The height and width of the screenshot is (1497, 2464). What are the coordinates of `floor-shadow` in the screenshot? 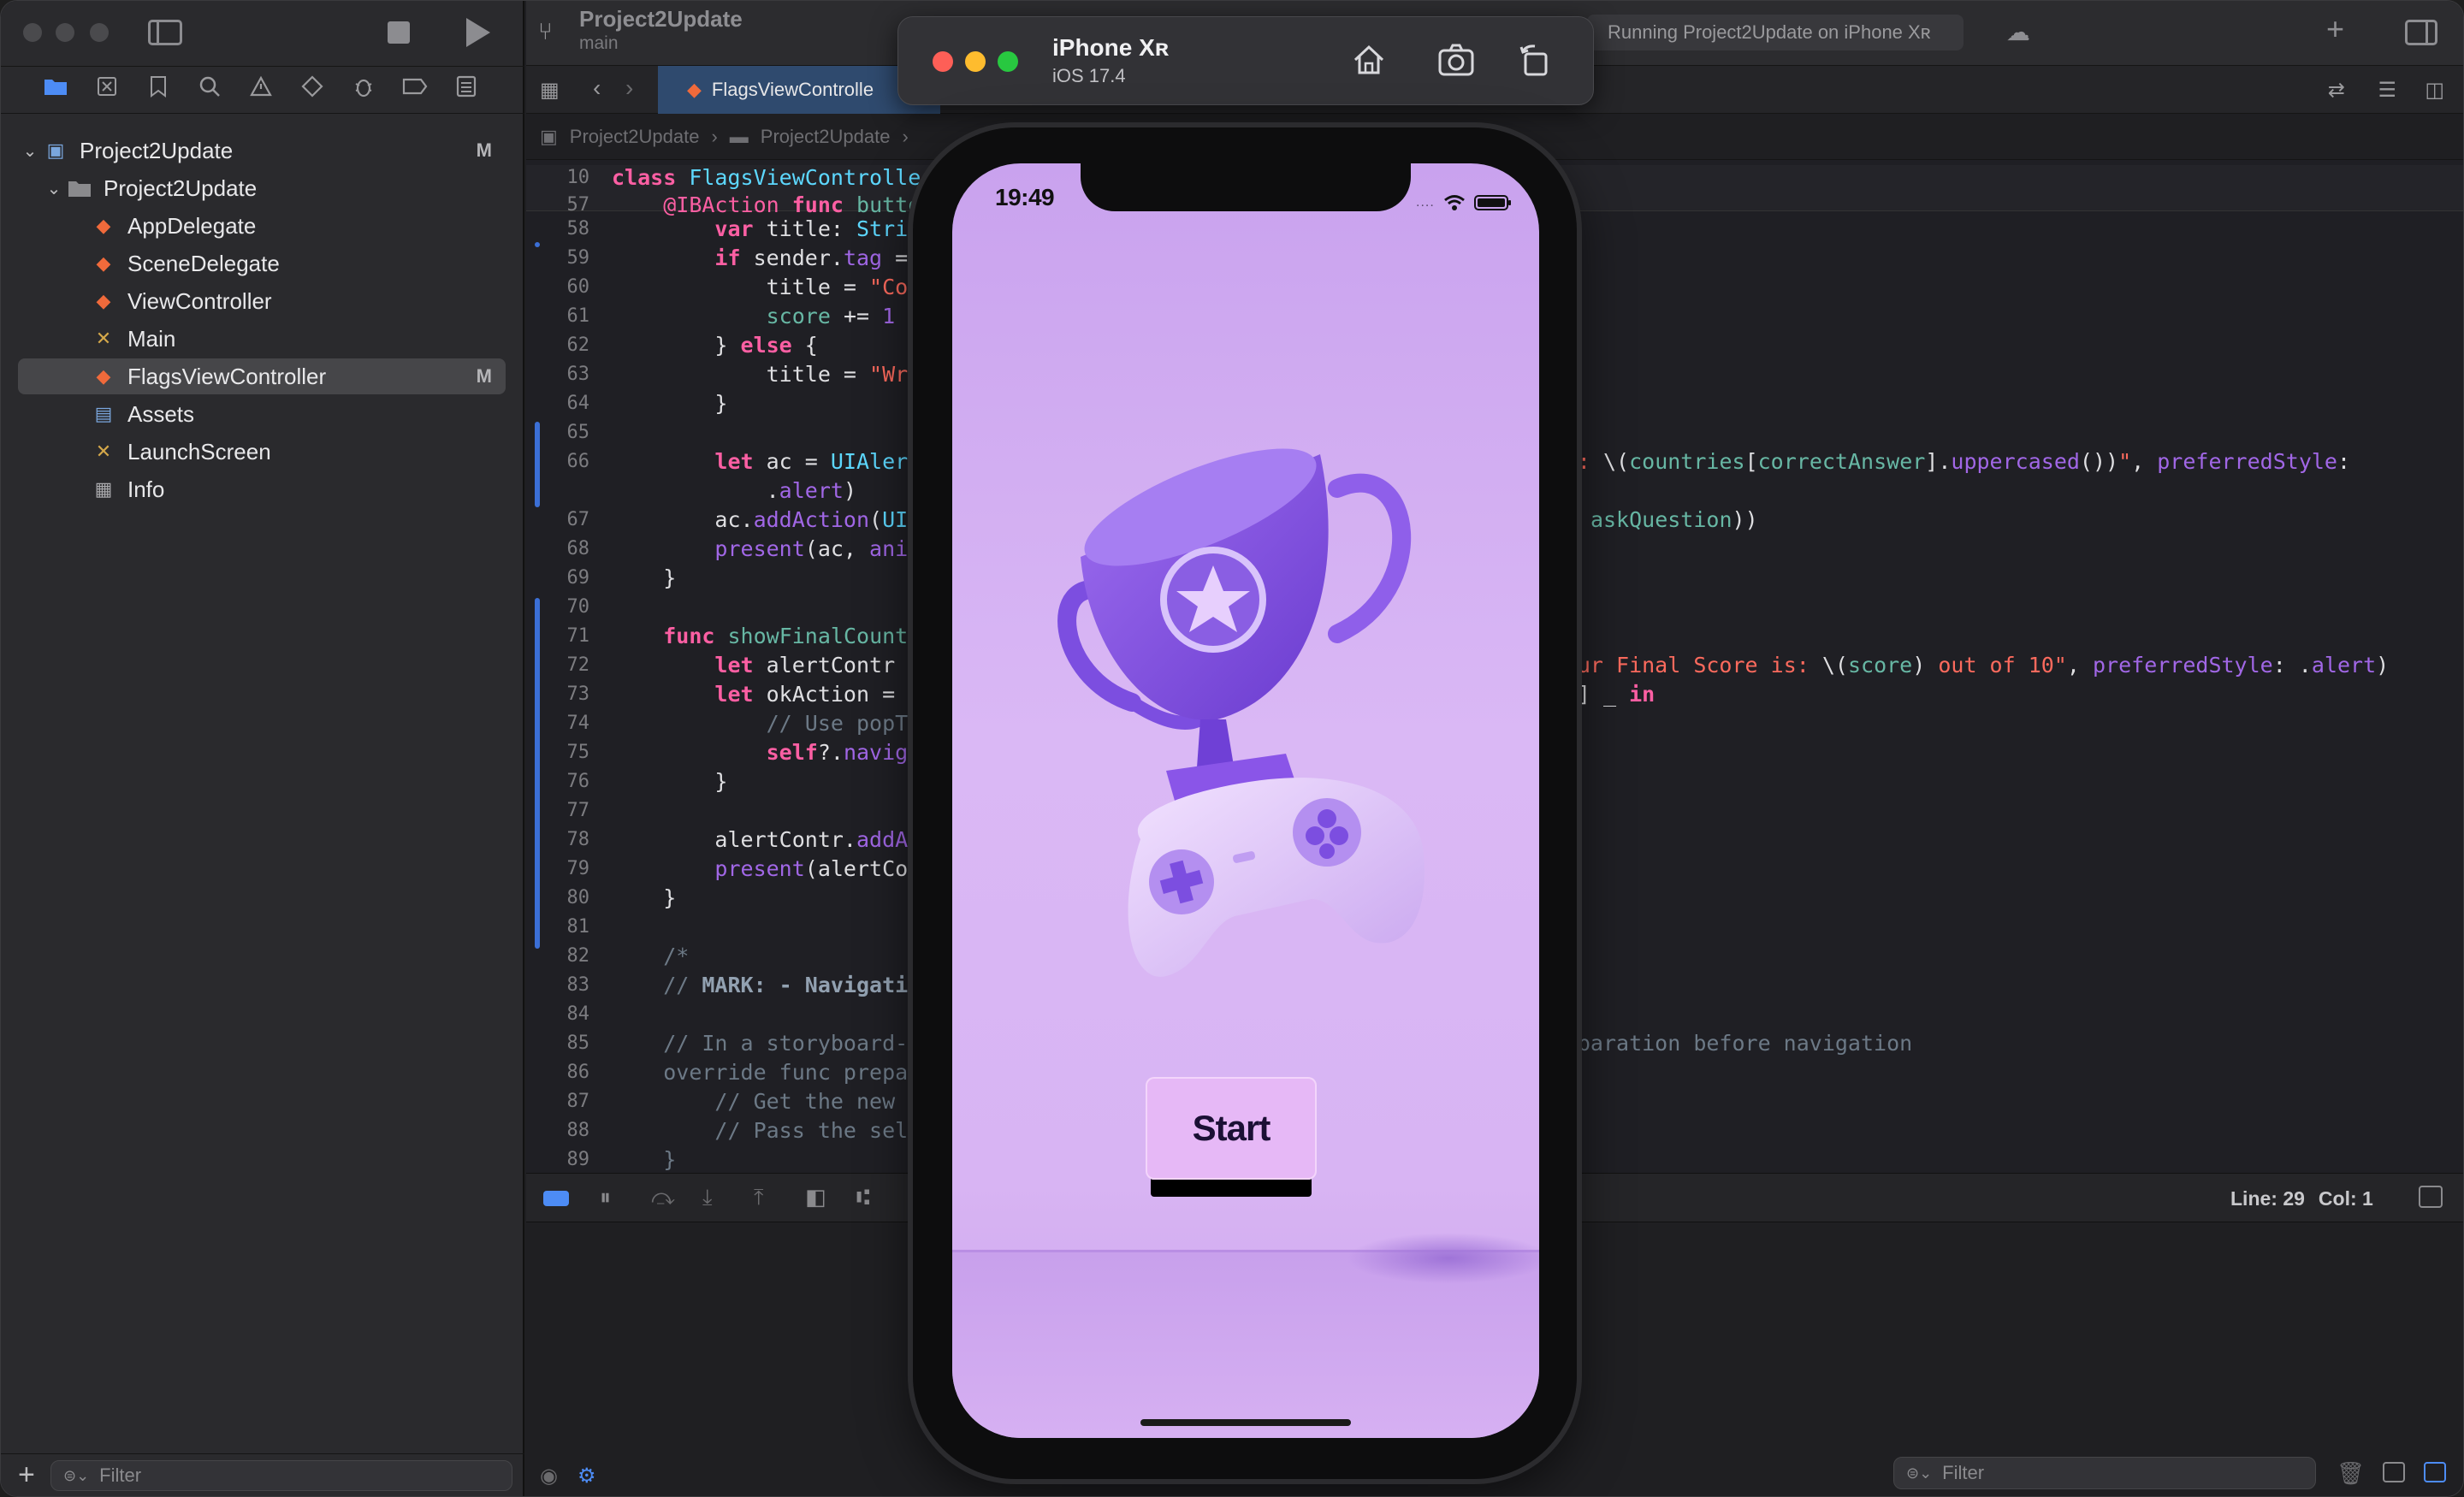 It's located at (1442, 1258).